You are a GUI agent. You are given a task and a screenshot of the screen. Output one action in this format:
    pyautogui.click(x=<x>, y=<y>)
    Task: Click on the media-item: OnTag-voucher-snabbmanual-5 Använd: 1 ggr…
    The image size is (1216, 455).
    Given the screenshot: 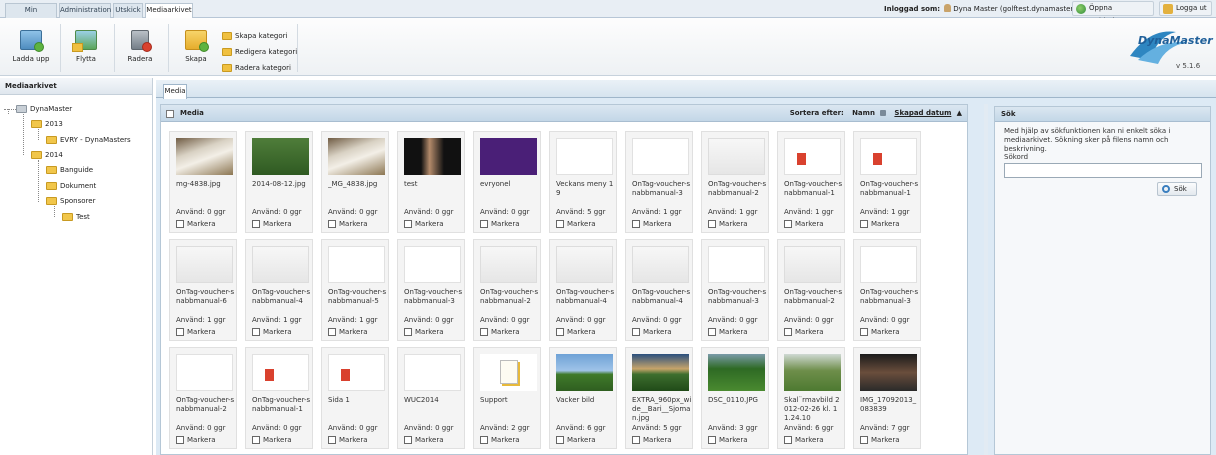 What is the action you would take?
    pyautogui.click(x=355, y=290)
    